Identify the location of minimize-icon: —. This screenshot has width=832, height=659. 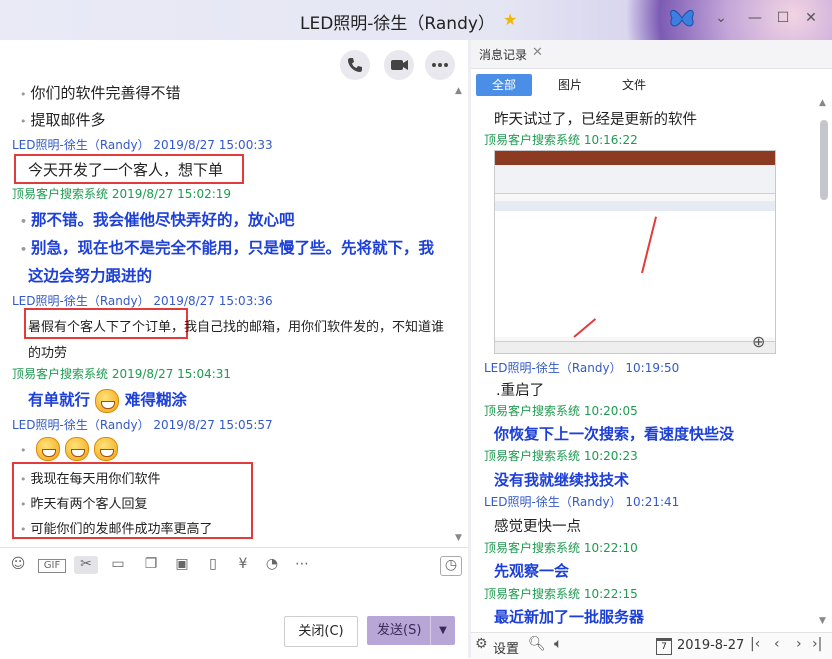
(755, 18).